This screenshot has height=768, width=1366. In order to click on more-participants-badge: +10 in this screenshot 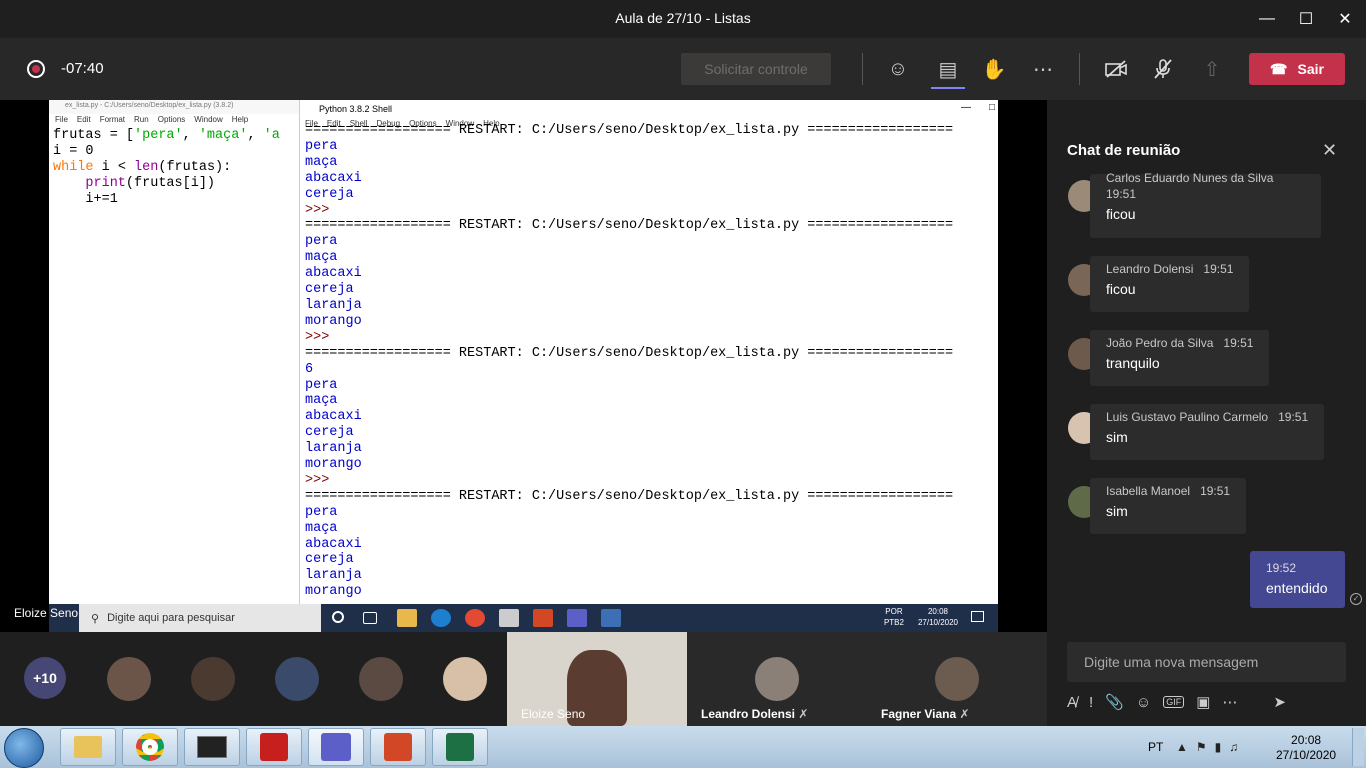, I will do `click(45, 678)`.